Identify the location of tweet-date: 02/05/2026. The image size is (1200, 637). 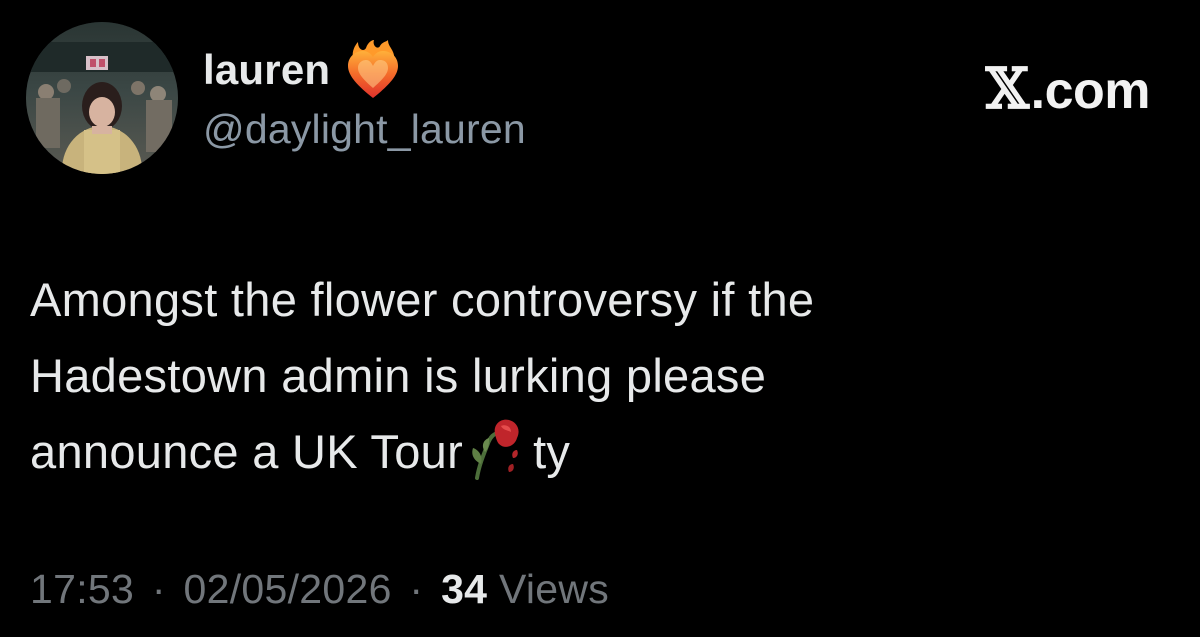
(287, 589).